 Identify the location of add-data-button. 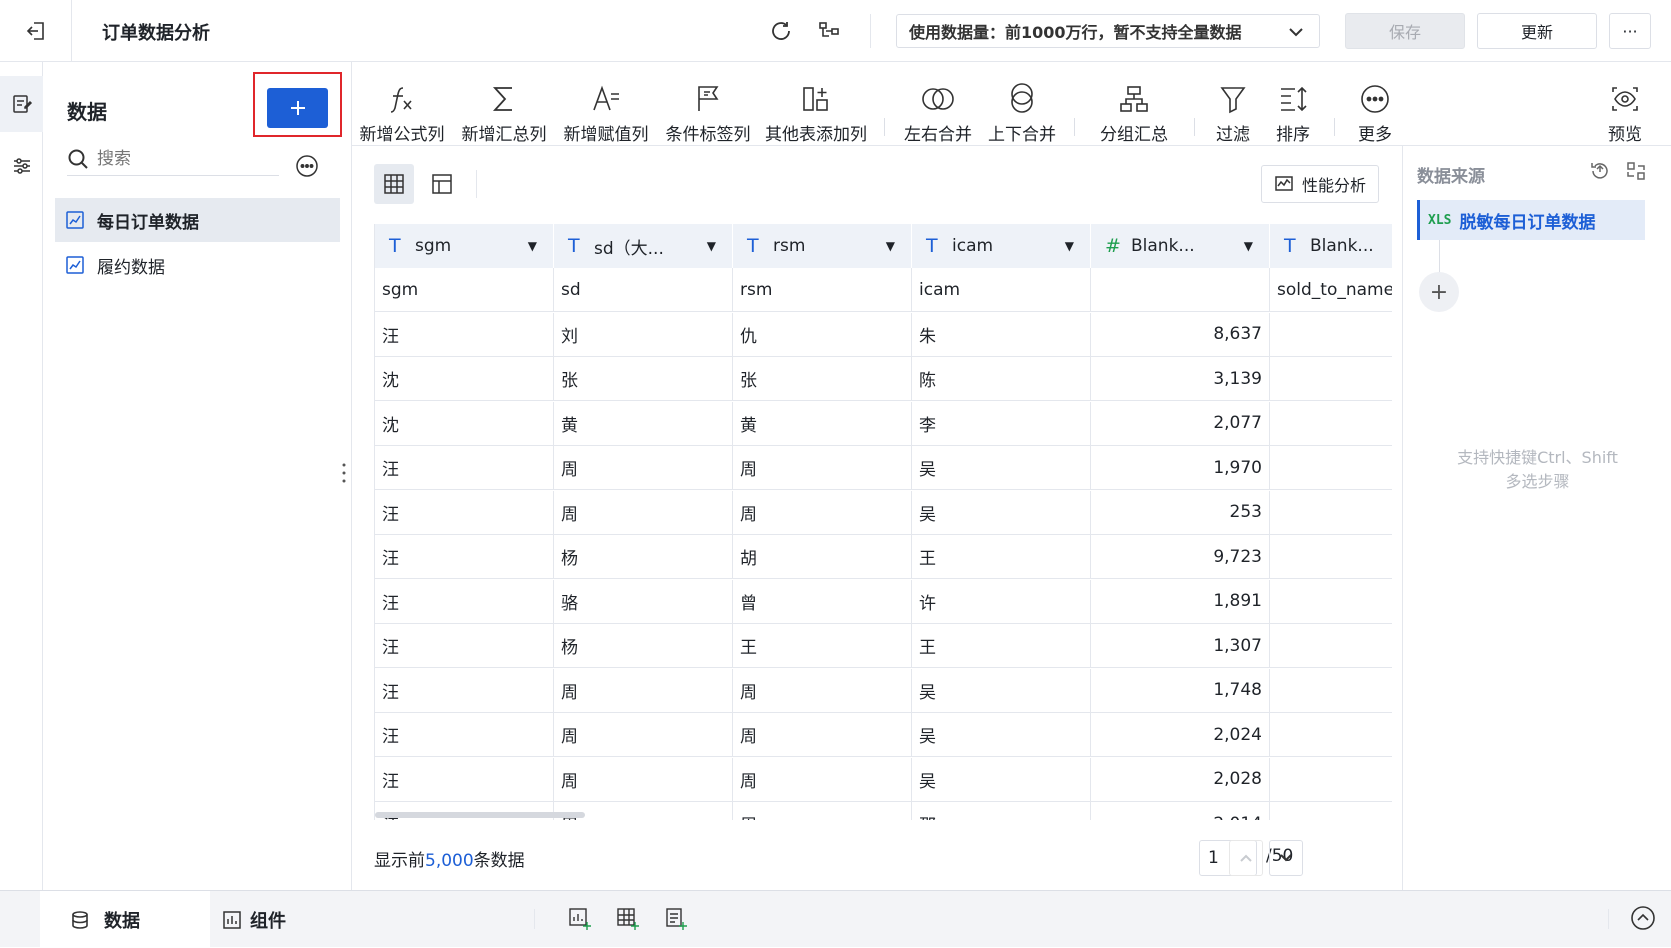
(297, 108).